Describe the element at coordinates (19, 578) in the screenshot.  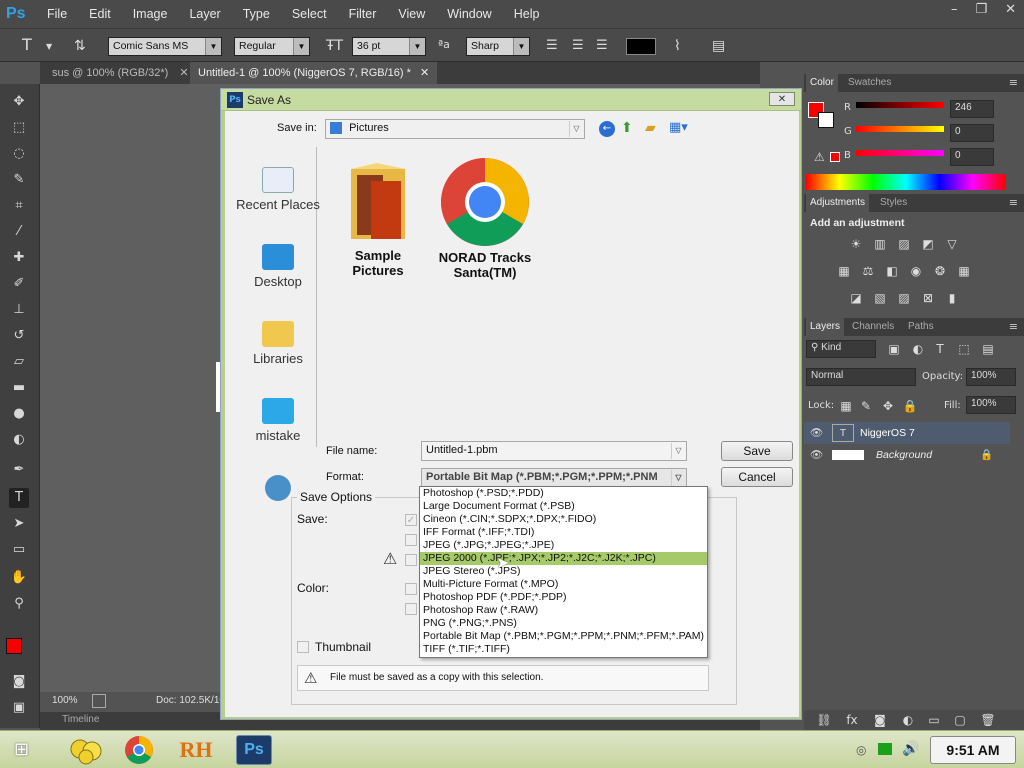
I see `hand-tool-icon: ✋` at that location.